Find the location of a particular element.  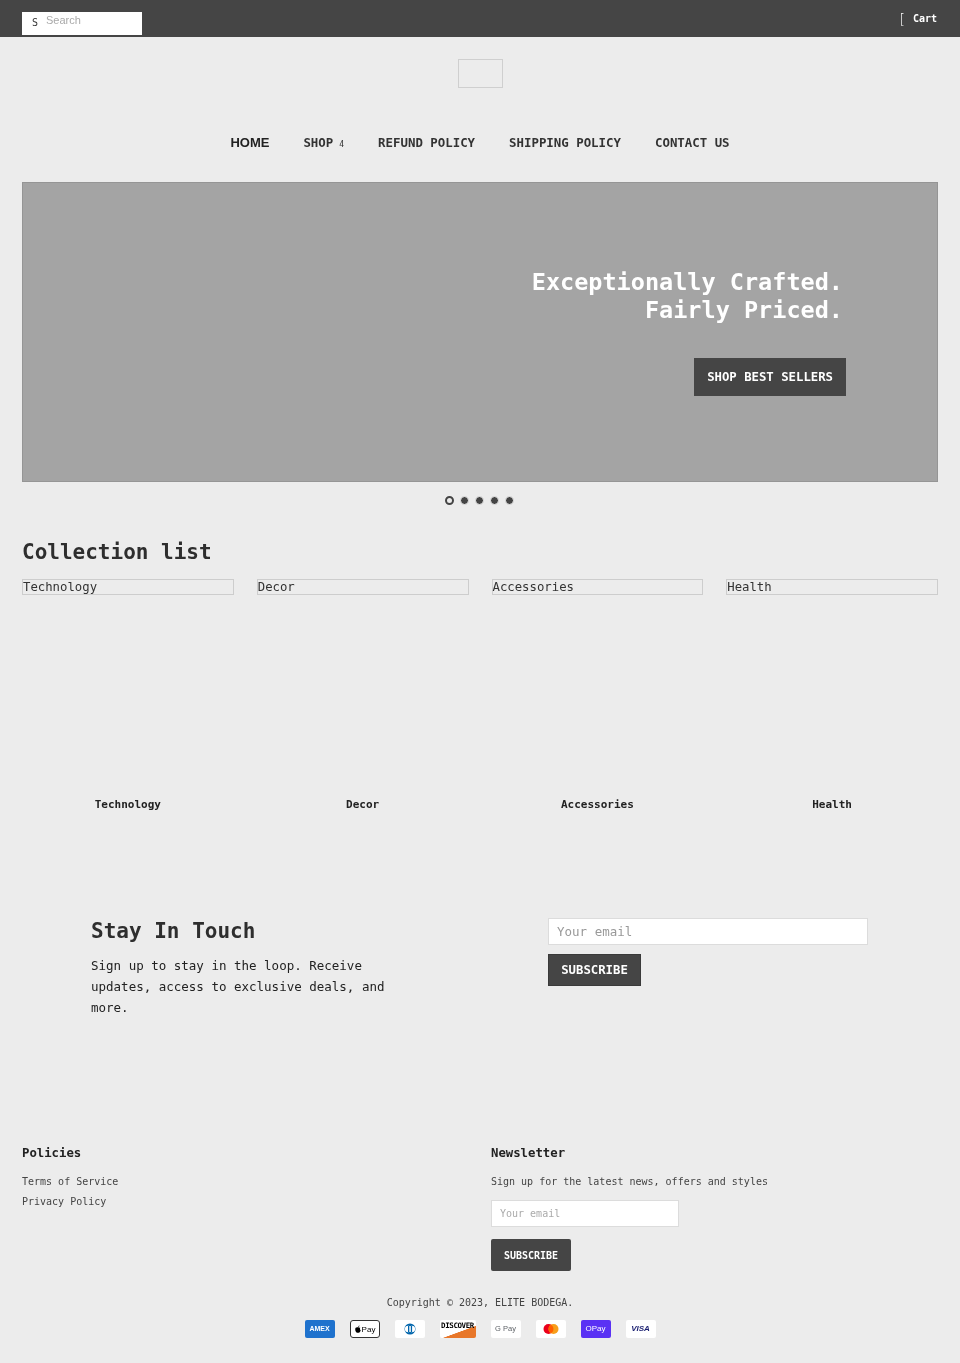

apple-icon is located at coordinates (357, 1329).